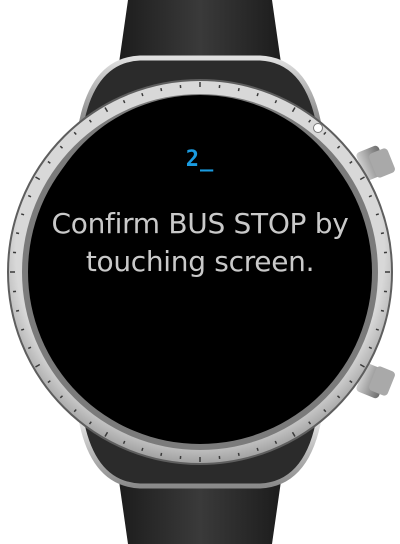  What do you see at coordinates (200, 242) in the screenshot?
I see `confirmation-message: Confirm BUS STOP by touching screen.` at bounding box center [200, 242].